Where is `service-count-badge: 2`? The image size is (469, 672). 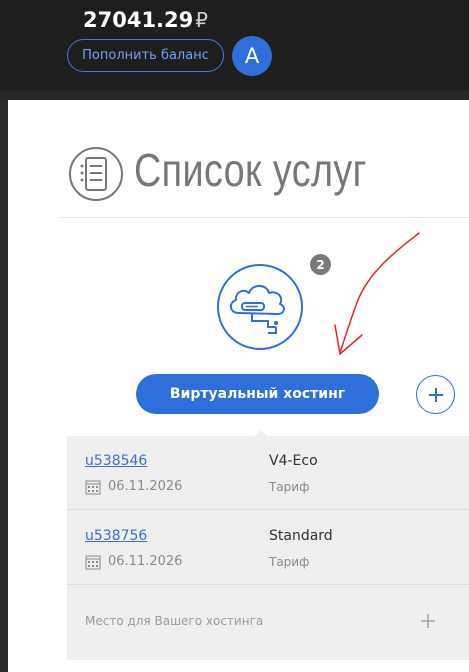
service-count-badge: 2 is located at coordinates (320, 264).